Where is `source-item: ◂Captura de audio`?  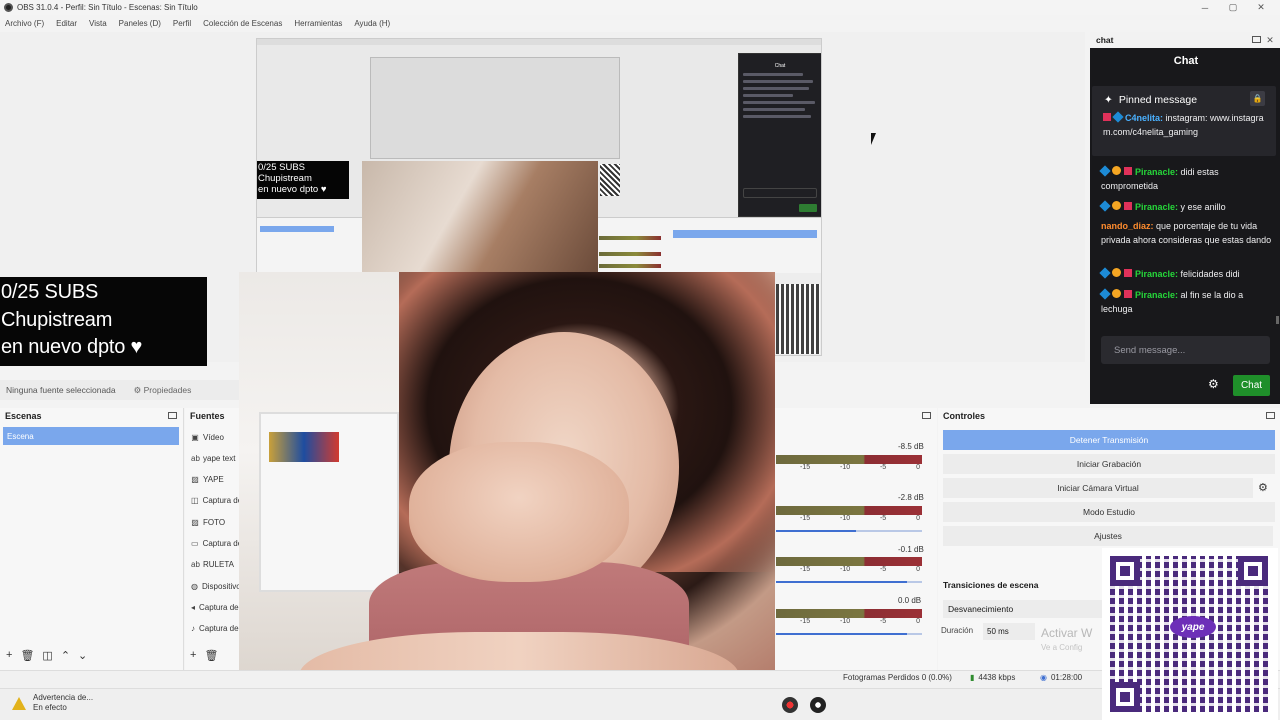 source-item: ◂Captura de audio is located at coordinates (215, 607).